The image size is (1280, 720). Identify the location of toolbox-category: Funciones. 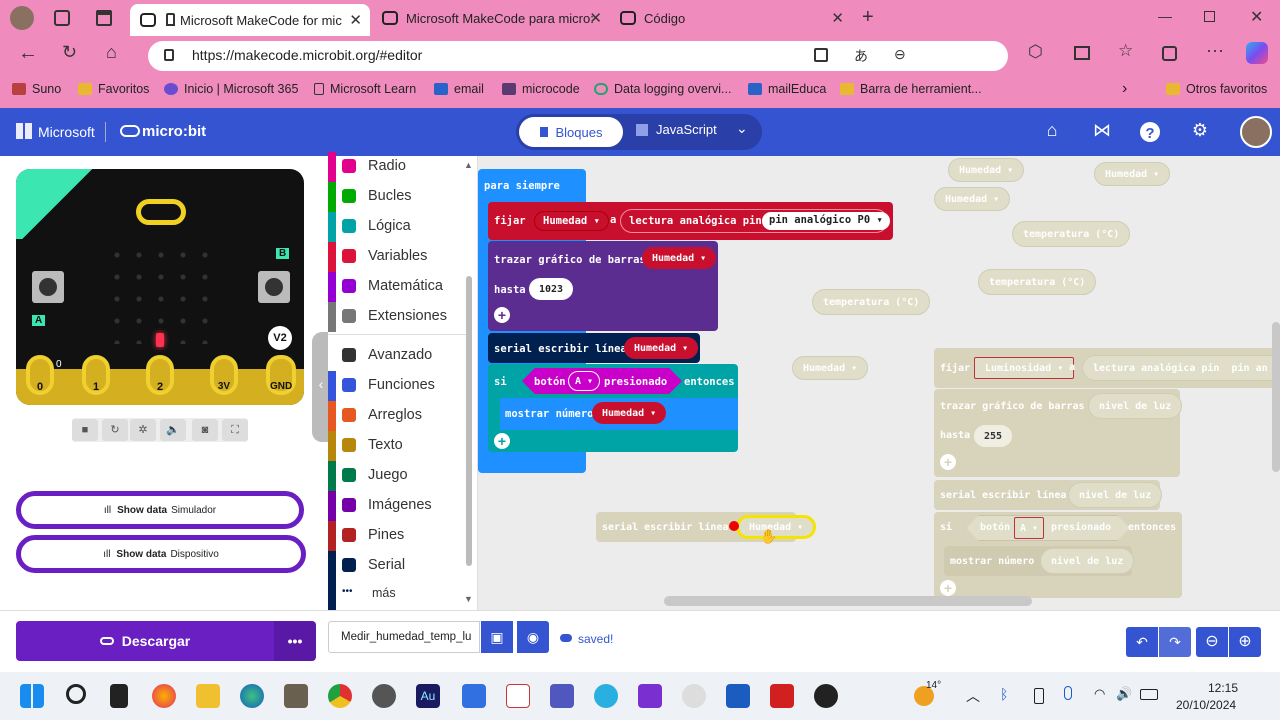
(388, 385).